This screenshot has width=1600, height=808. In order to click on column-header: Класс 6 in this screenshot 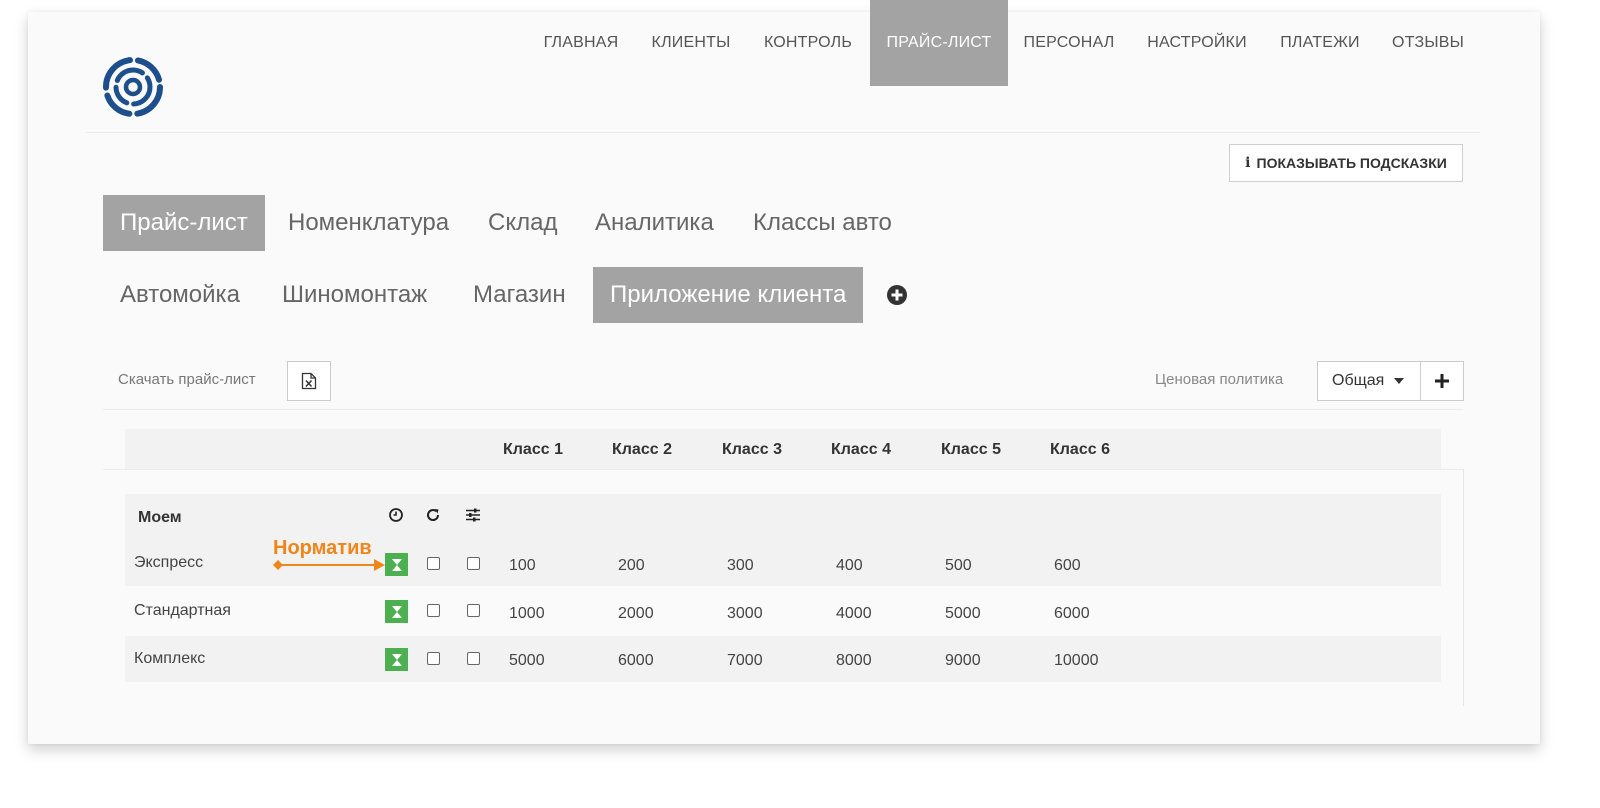, I will do `click(1080, 449)`.